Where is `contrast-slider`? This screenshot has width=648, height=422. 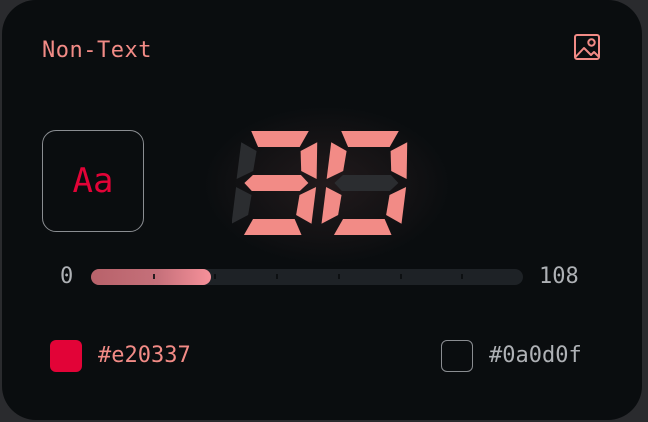
contrast-slider is located at coordinates (307, 277).